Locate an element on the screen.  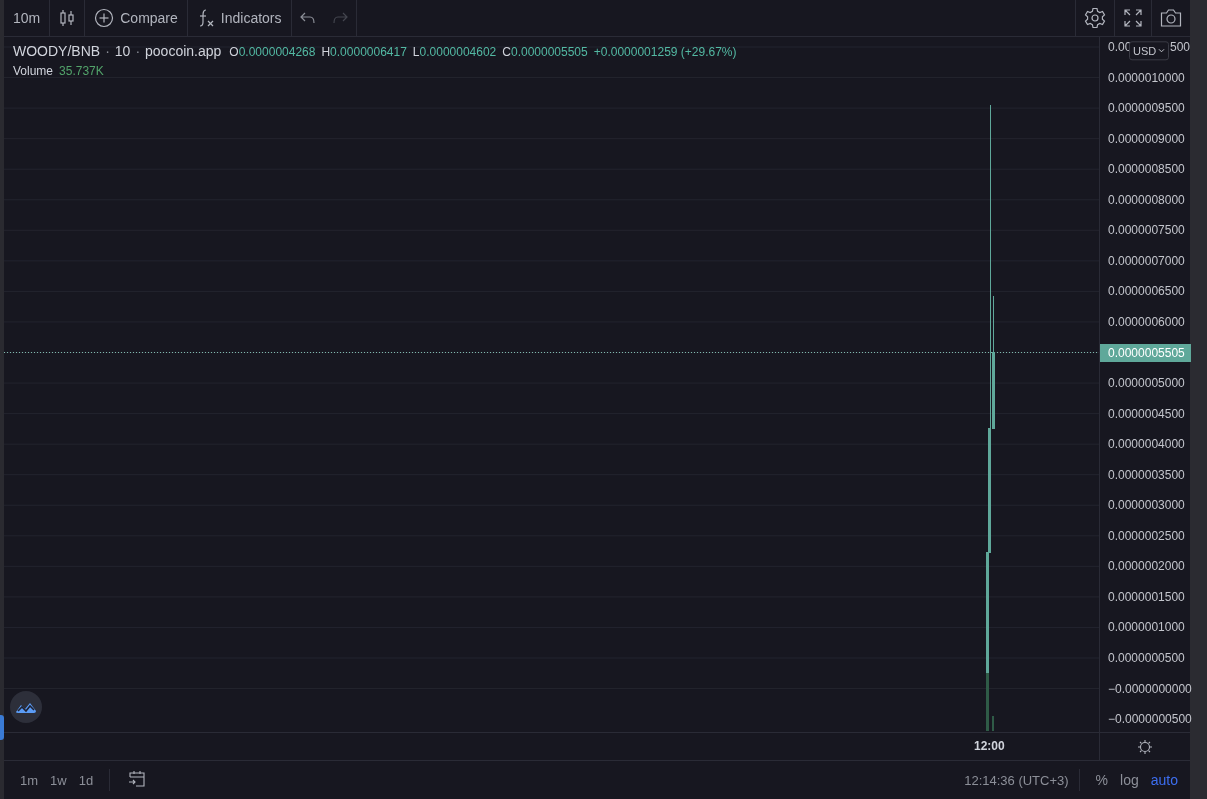
price-axis-label: 0.0000009000 is located at coordinates (1146, 138).